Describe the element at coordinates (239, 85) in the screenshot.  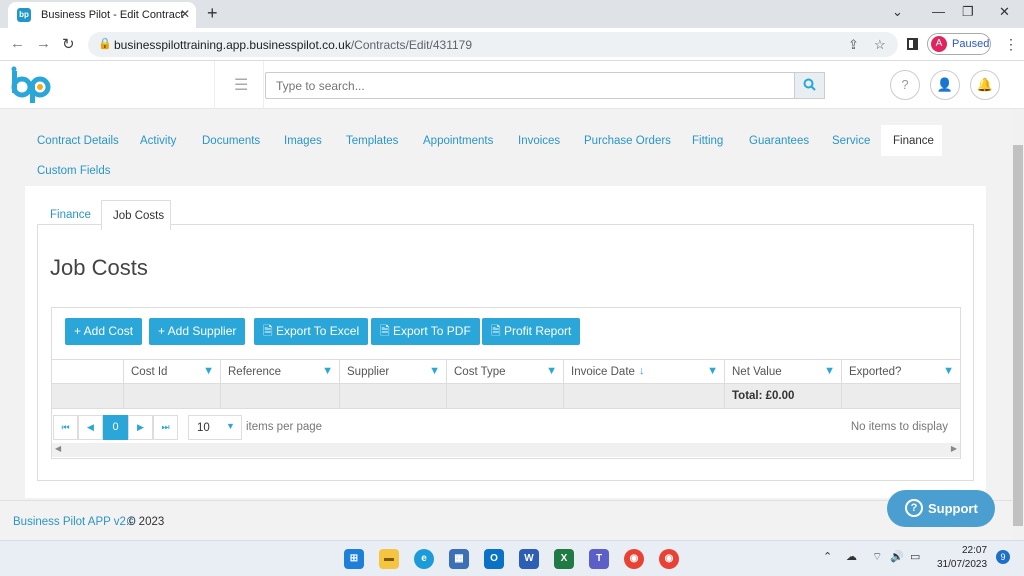
I see `menu-toggle: ☰` at that location.